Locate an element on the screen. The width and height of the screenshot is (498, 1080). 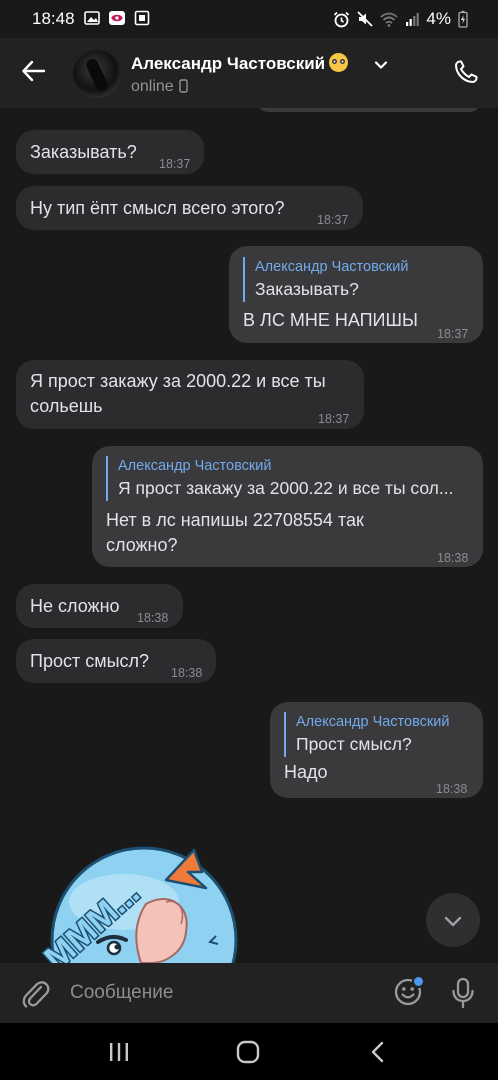
scroll-to-bottom-button is located at coordinates (453, 920).